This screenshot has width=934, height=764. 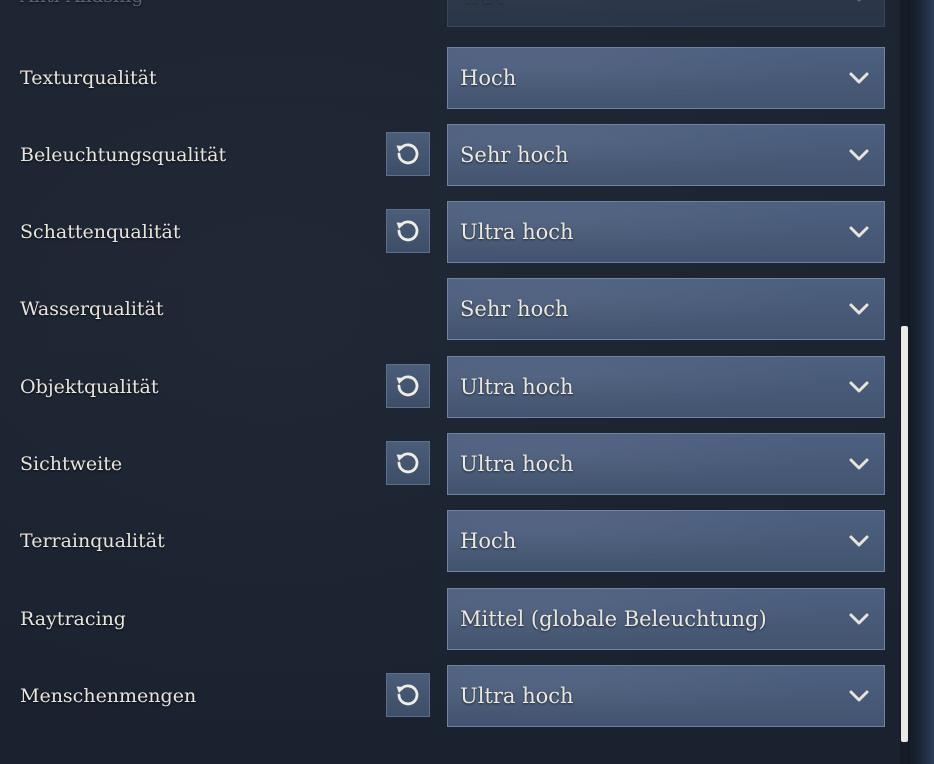 I want to click on setting-row-terrain-quality: Terrainqualität Hoch, so click(x=450, y=541).